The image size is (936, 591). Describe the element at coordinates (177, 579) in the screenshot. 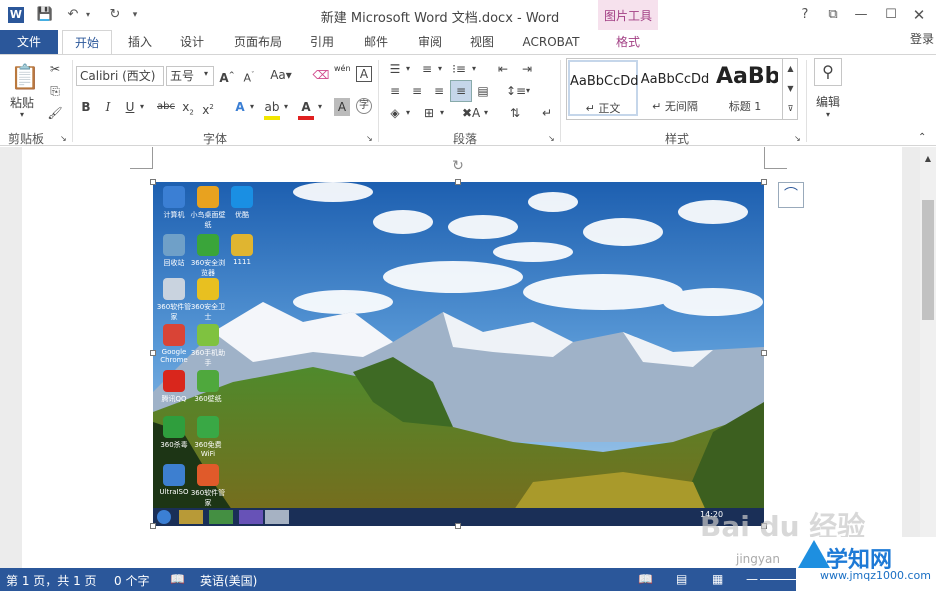

I see `proofing-icon: 📖` at that location.